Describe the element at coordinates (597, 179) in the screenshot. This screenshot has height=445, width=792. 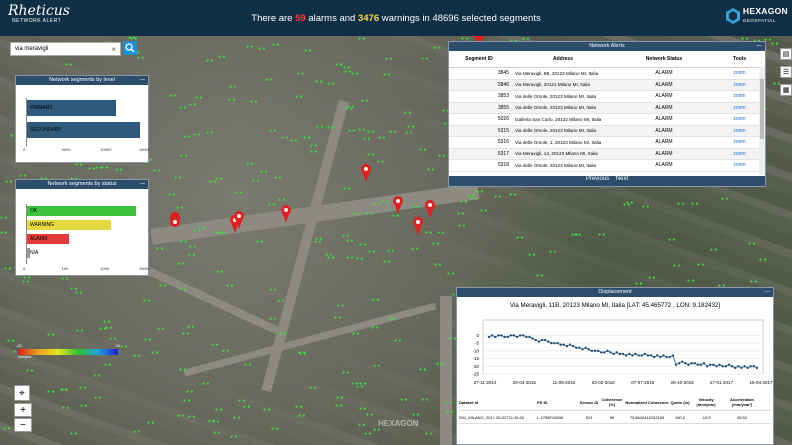
I see `previous-page-button: Previous` at that location.